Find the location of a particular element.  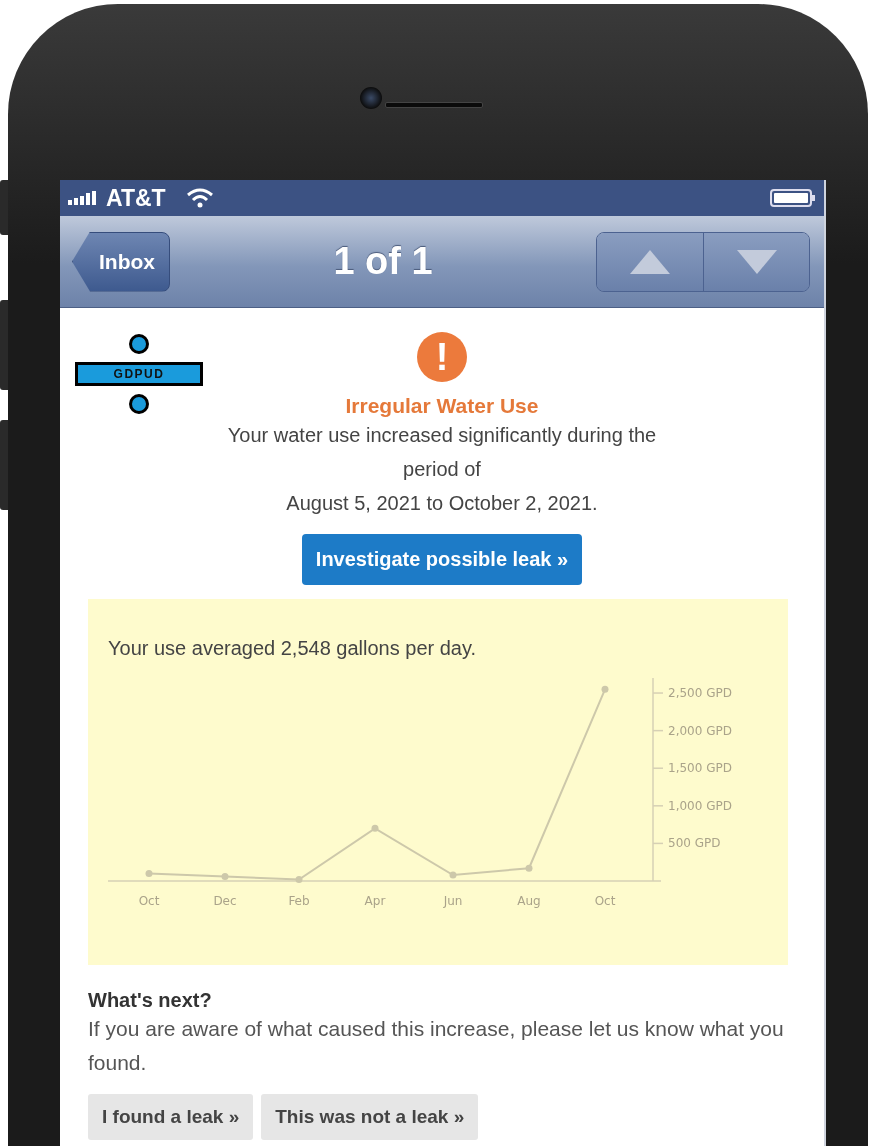

up-triangle-icon is located at coordinates (650, 261).